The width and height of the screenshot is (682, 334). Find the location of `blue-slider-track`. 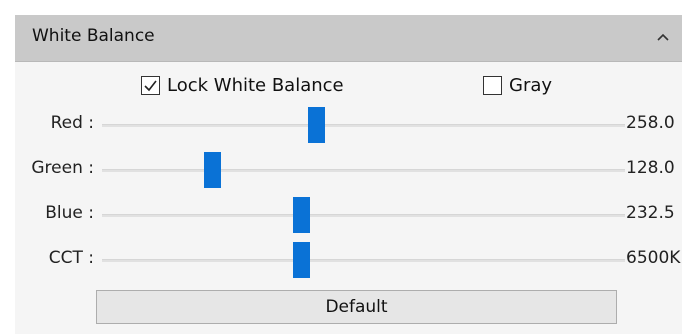

blue-slider-track is located at coordinates (363, 215).